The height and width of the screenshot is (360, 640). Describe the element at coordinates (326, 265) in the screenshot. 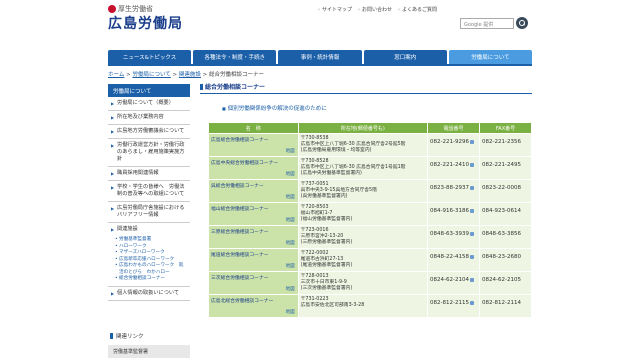

I see `address-note: (尾道労働基準監督署内)` at that location.